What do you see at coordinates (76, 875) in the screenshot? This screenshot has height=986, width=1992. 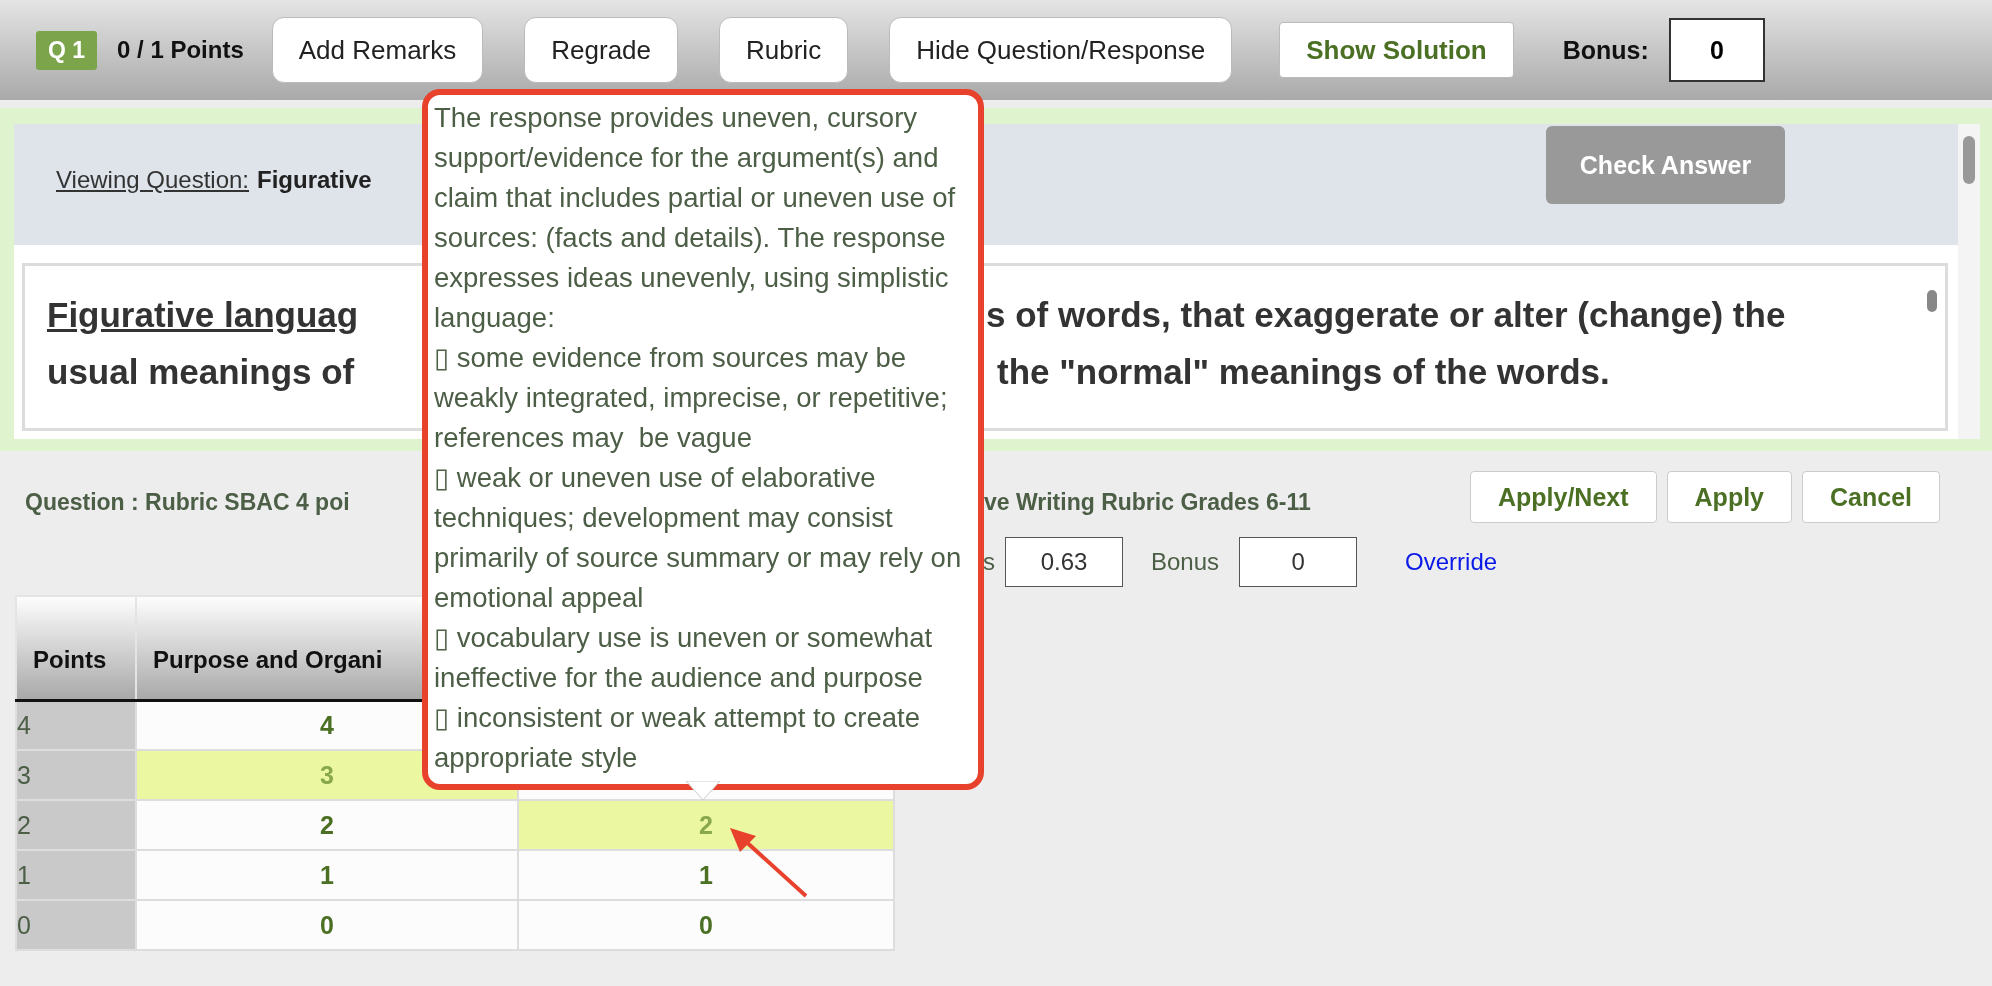 I see `points-cell: 1` at bounding box center [76, 875].